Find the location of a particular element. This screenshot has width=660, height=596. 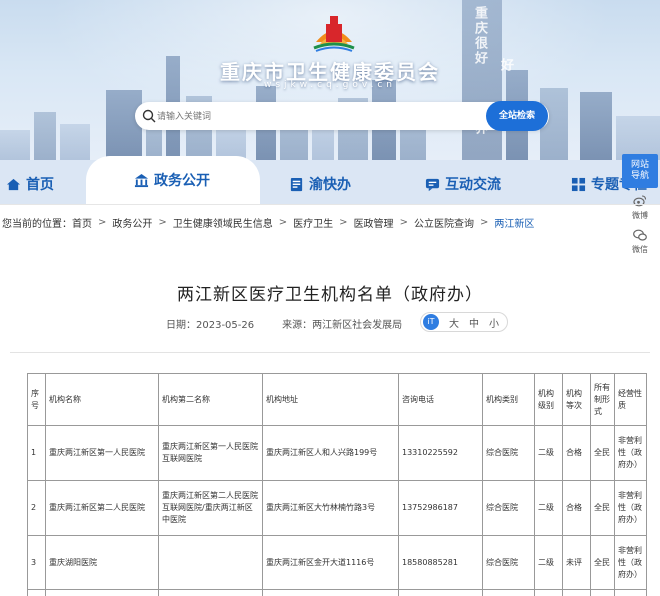

nav-item-home: 首页 is located at coordinates (30, 184).